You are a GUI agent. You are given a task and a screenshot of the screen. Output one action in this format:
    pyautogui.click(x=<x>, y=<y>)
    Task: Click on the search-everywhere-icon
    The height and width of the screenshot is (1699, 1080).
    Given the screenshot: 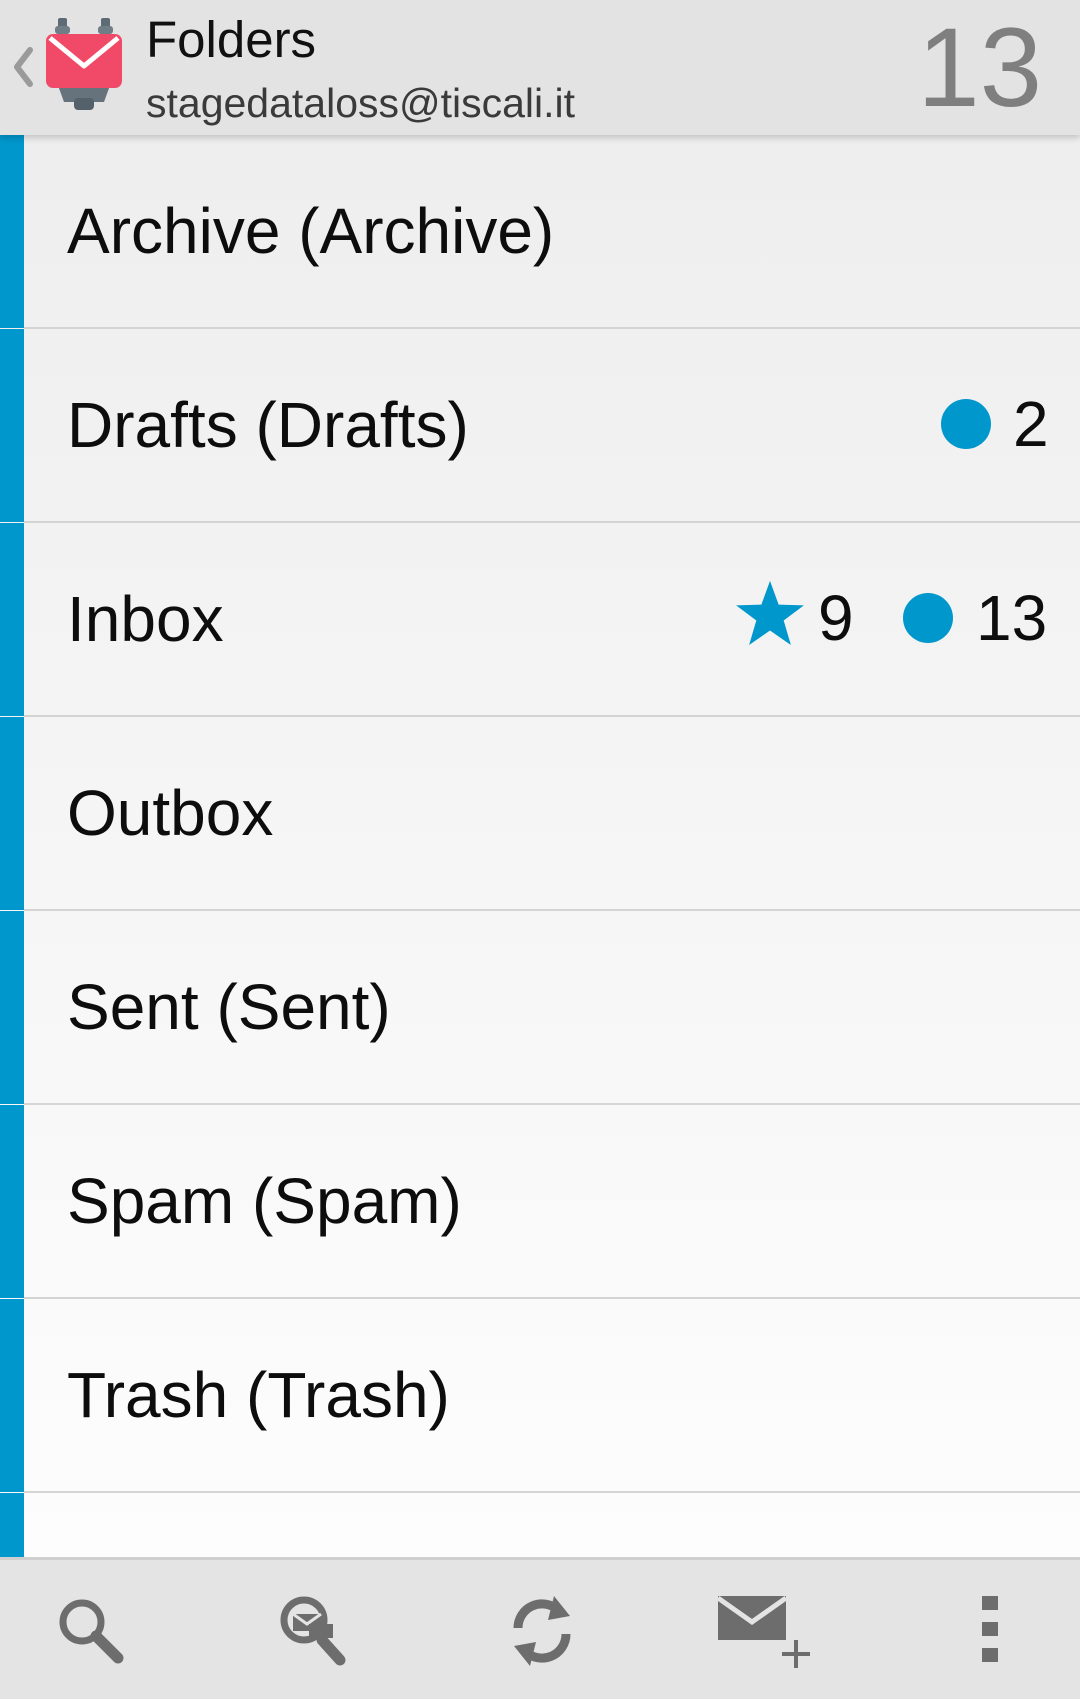 What is the action you would take?
    pyautogui.click(x=313, y=1631)
    